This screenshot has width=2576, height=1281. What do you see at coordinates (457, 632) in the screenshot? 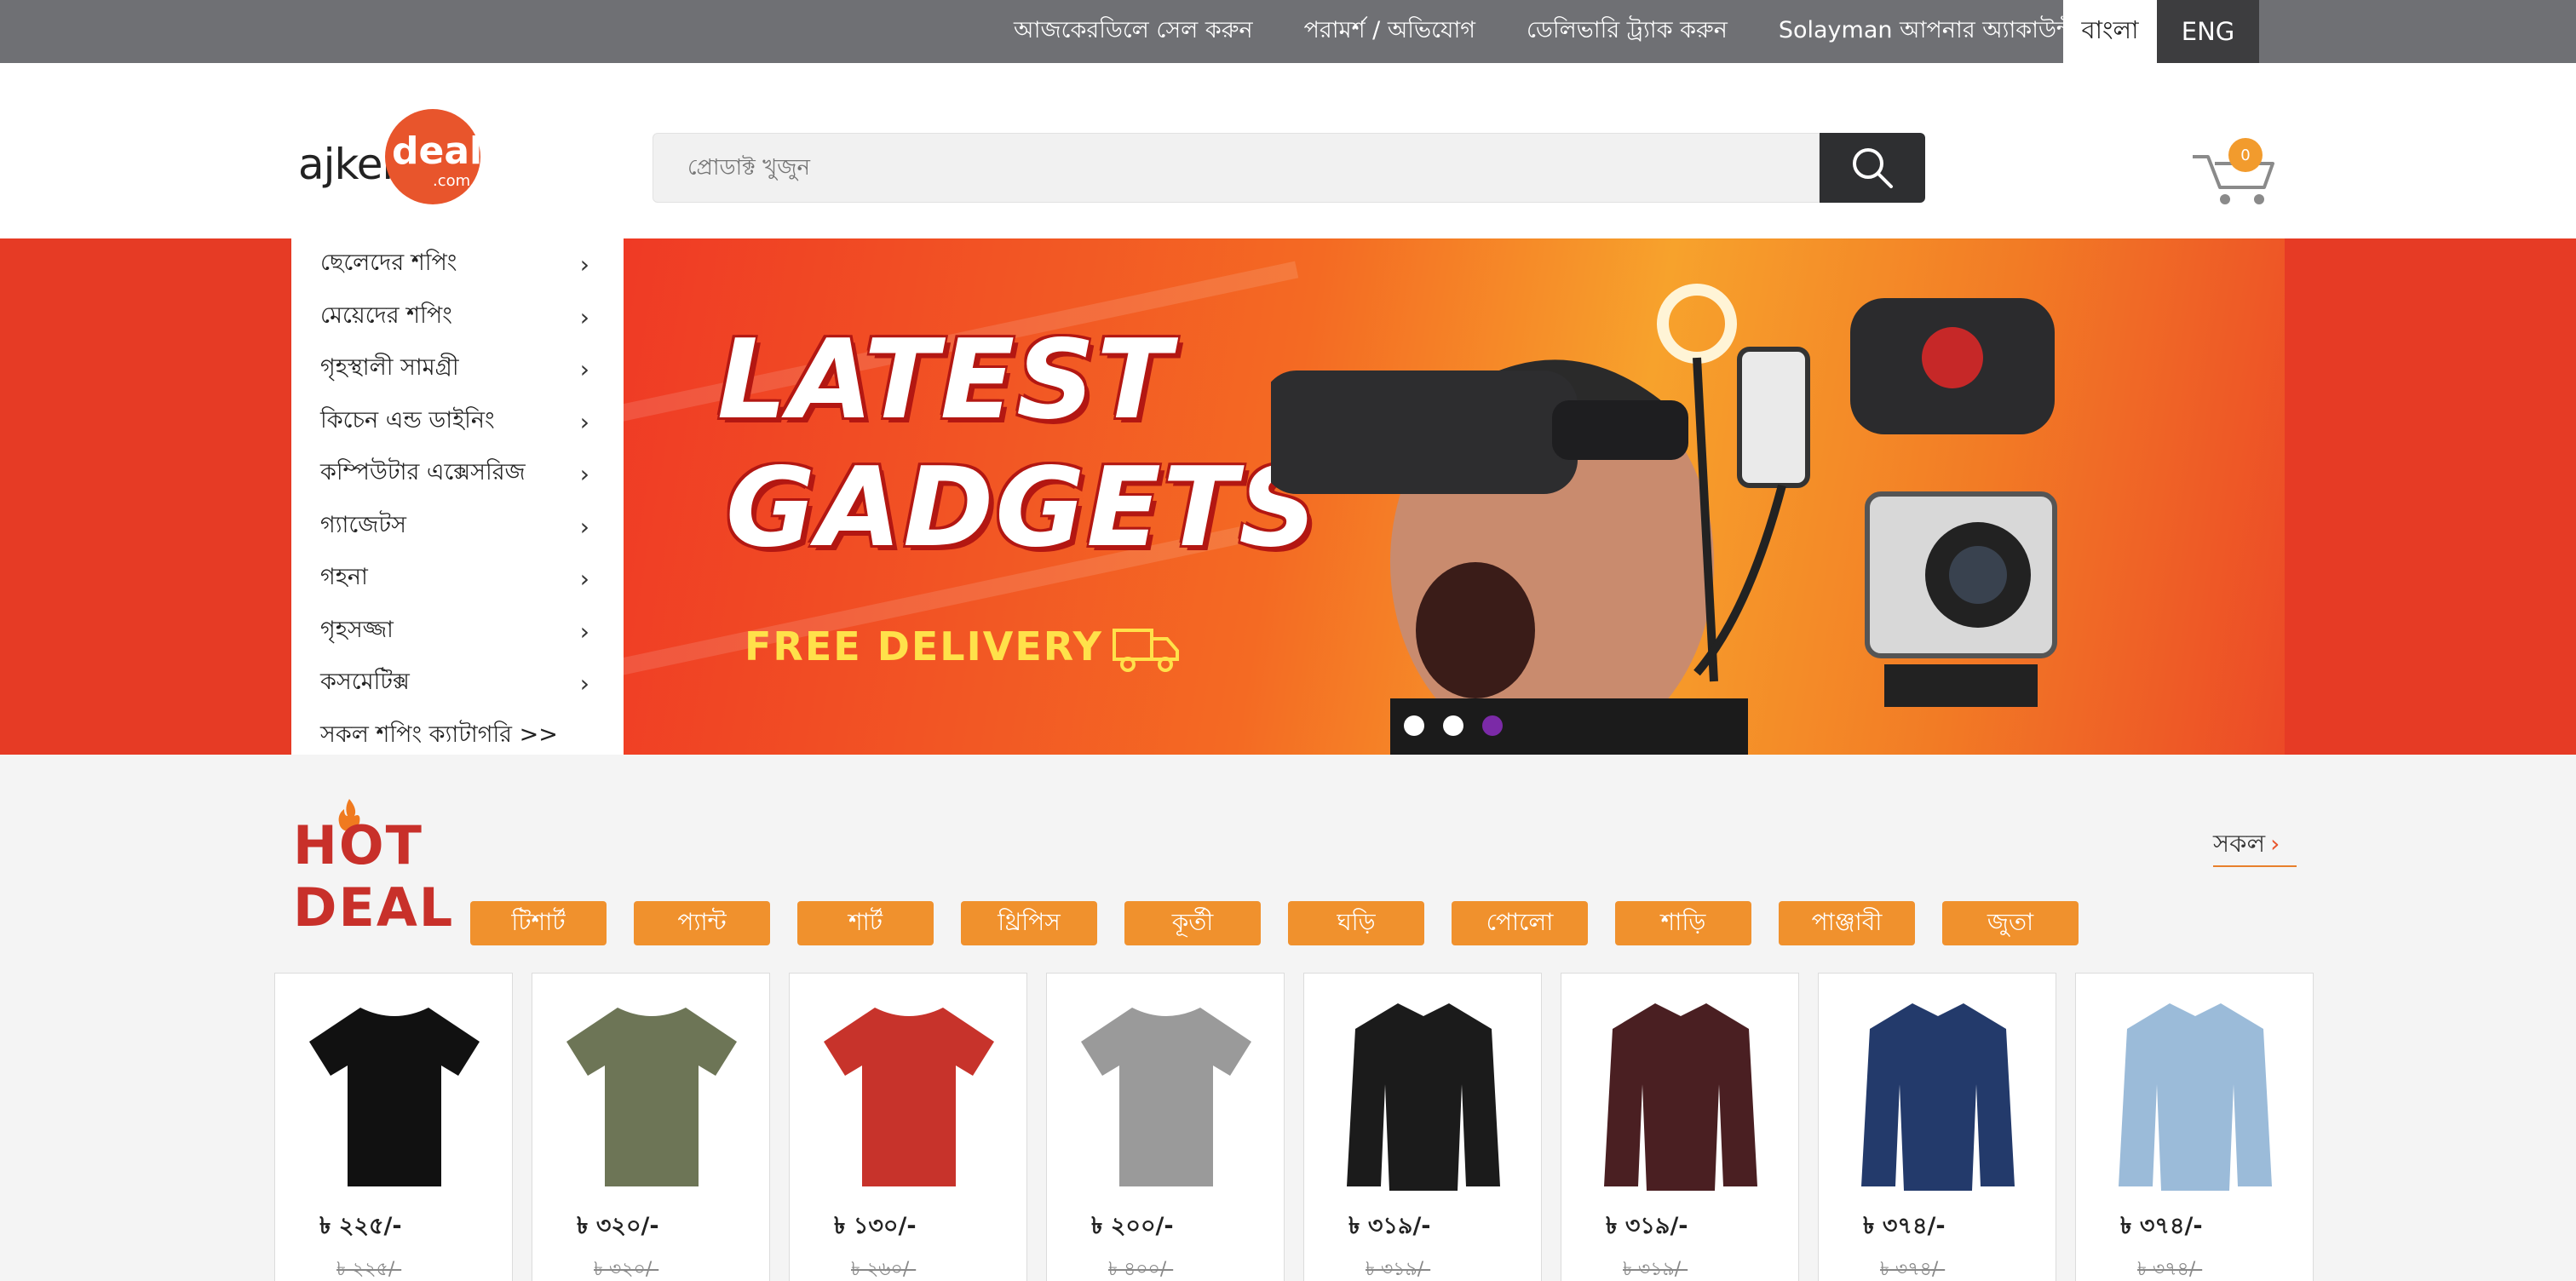
I see `category-item-decor: গৃহসজ্জা ›` at bounding box center [457, 632].